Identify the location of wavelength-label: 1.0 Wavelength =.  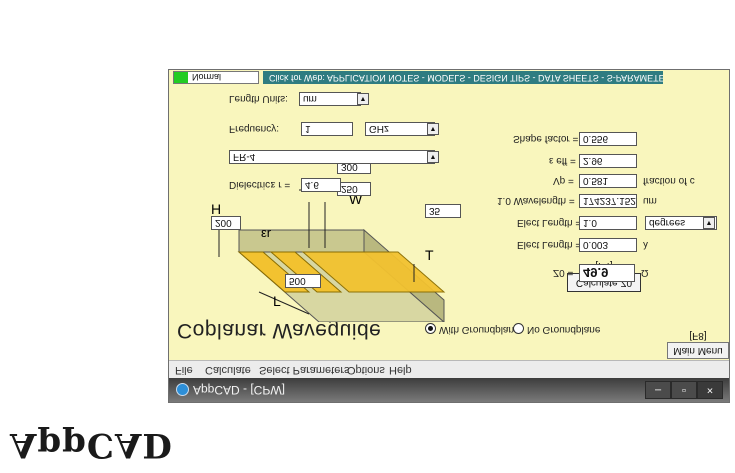
(536, 200).